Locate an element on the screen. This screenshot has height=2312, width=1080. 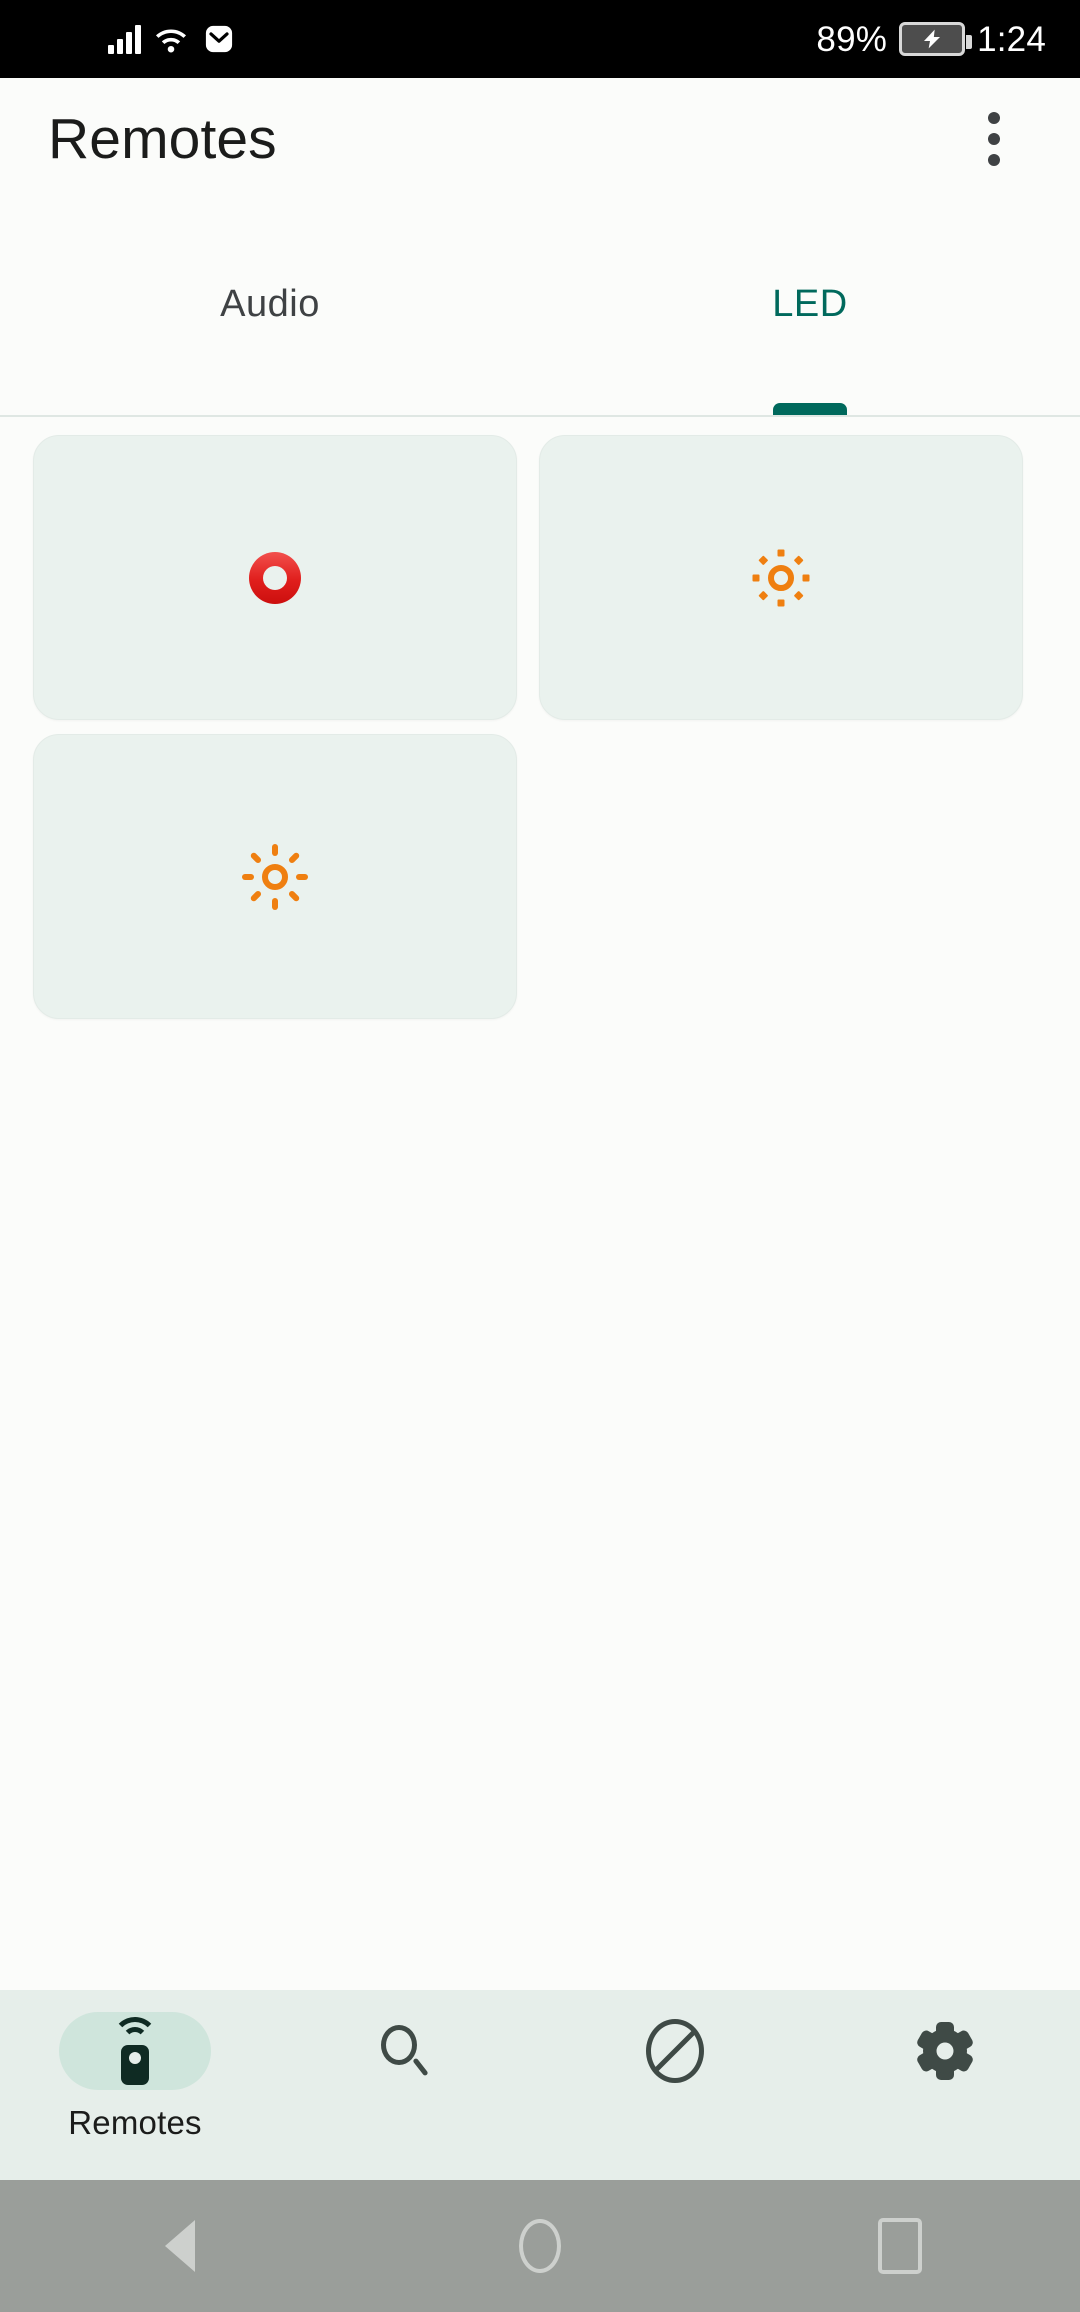
more-vertical-icon is located at coordinates (994, 139).